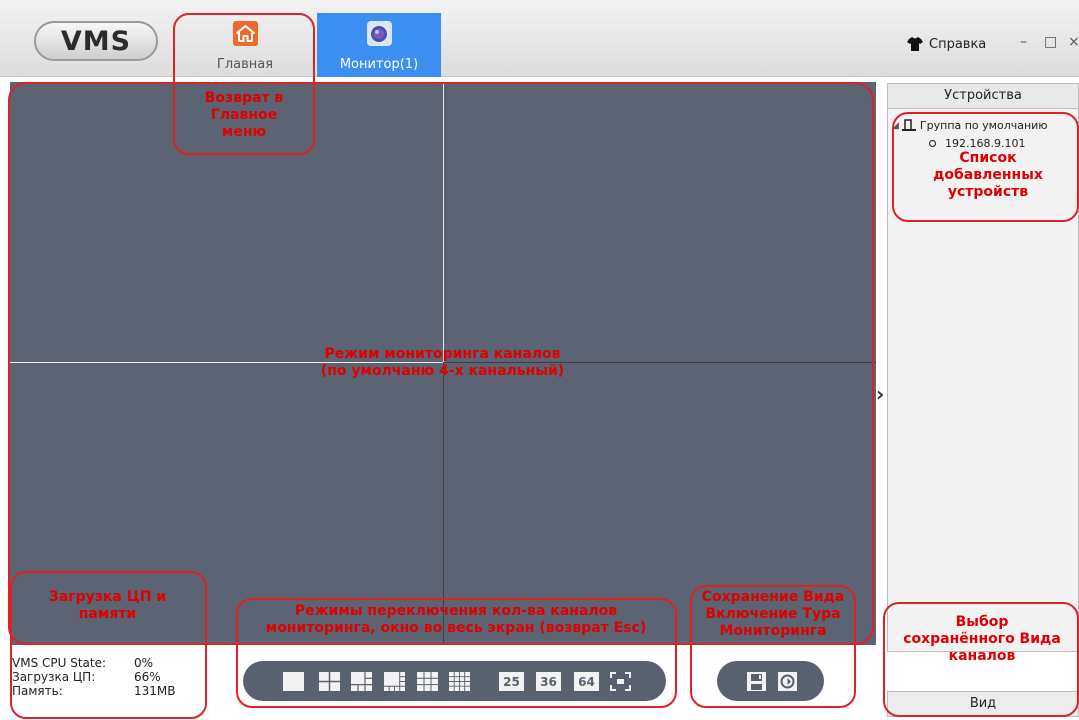 The height and width of the screenshot is (720, 1079). What do you see at coordinates (982, 639) in the screenshot?
I see `annotation-saved-view: Выбор сохранённого Вида каналов` at bounding box center [982, 639].